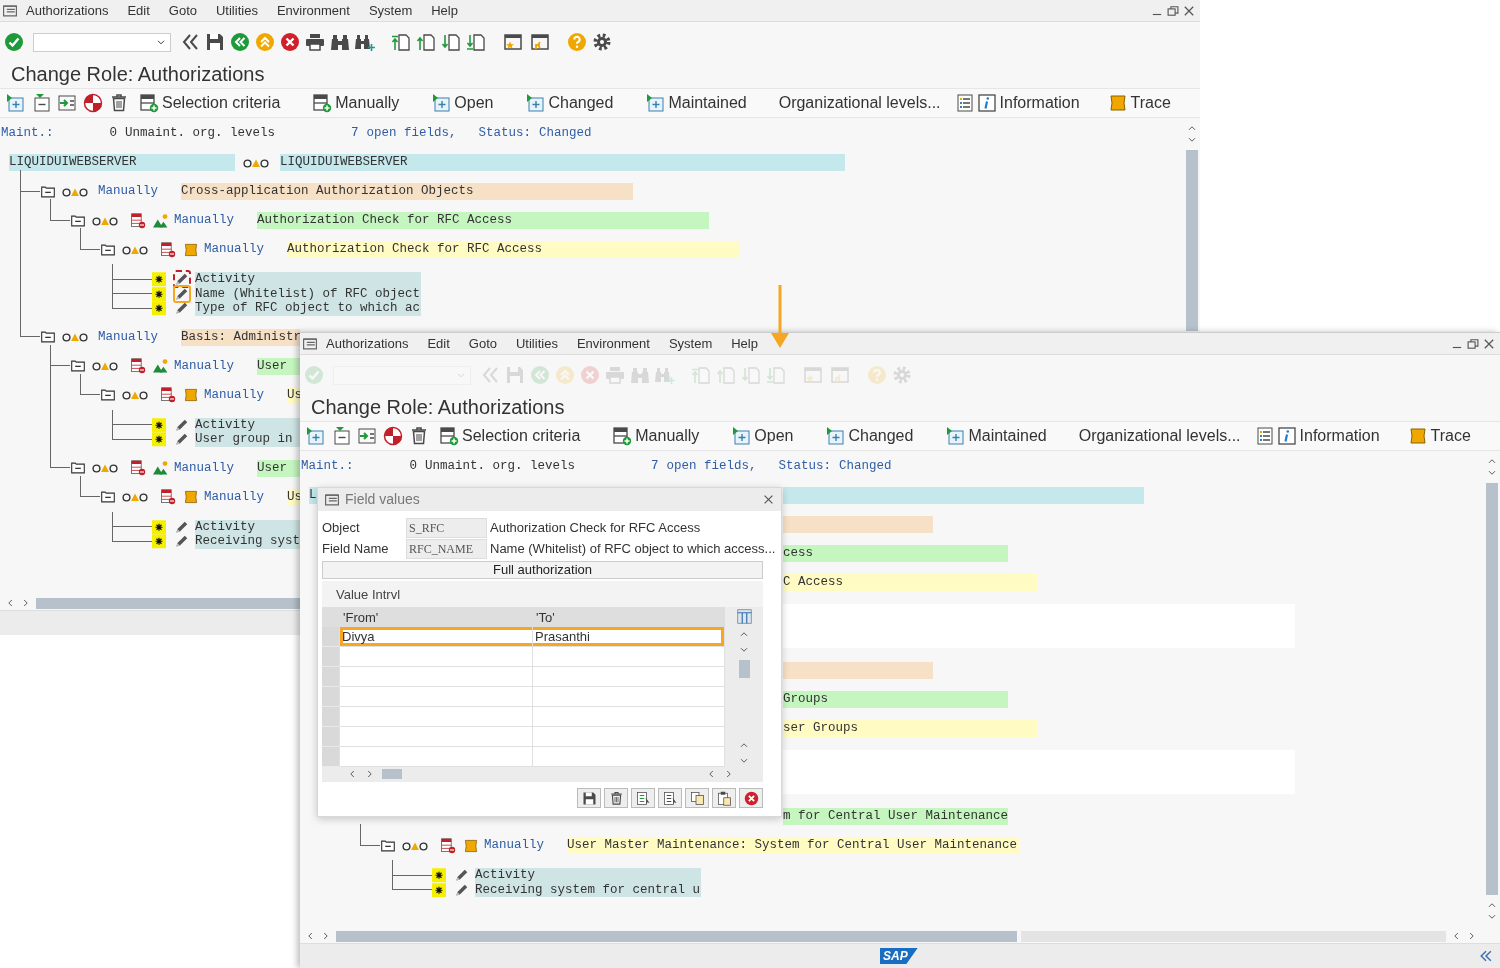 The width and height of the screenshot is (1500, 968). I want to click on menu-item: Edit, so click(438, 343).